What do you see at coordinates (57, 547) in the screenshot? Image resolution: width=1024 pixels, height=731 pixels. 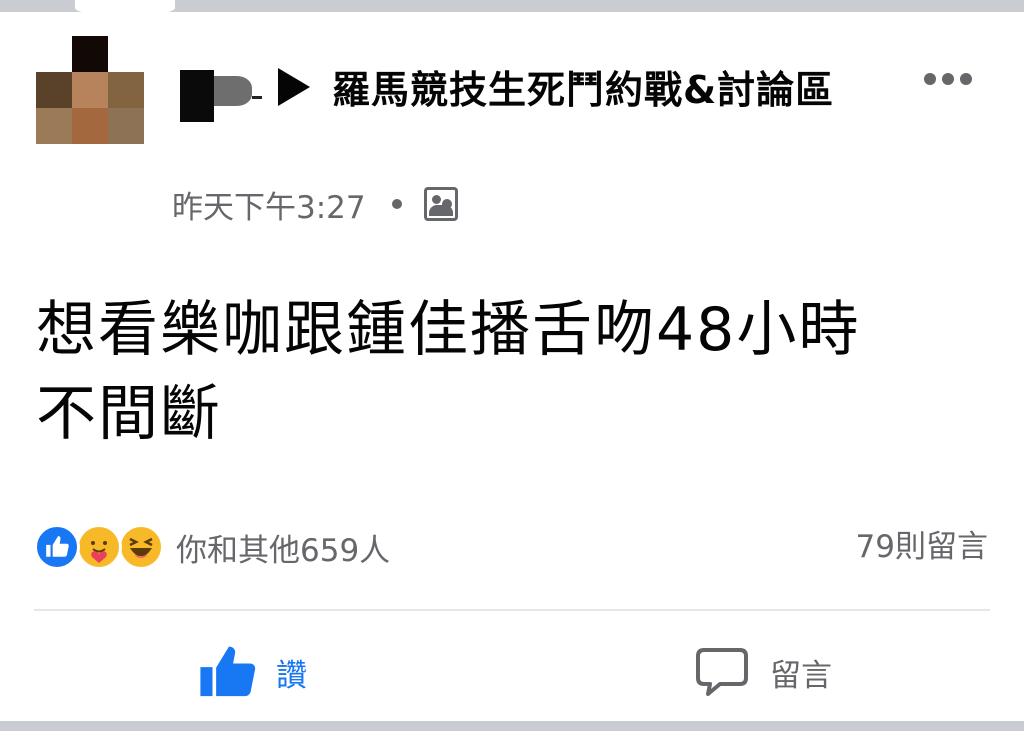 I see `like-reaction-icon` at bounding box center [57, 547].